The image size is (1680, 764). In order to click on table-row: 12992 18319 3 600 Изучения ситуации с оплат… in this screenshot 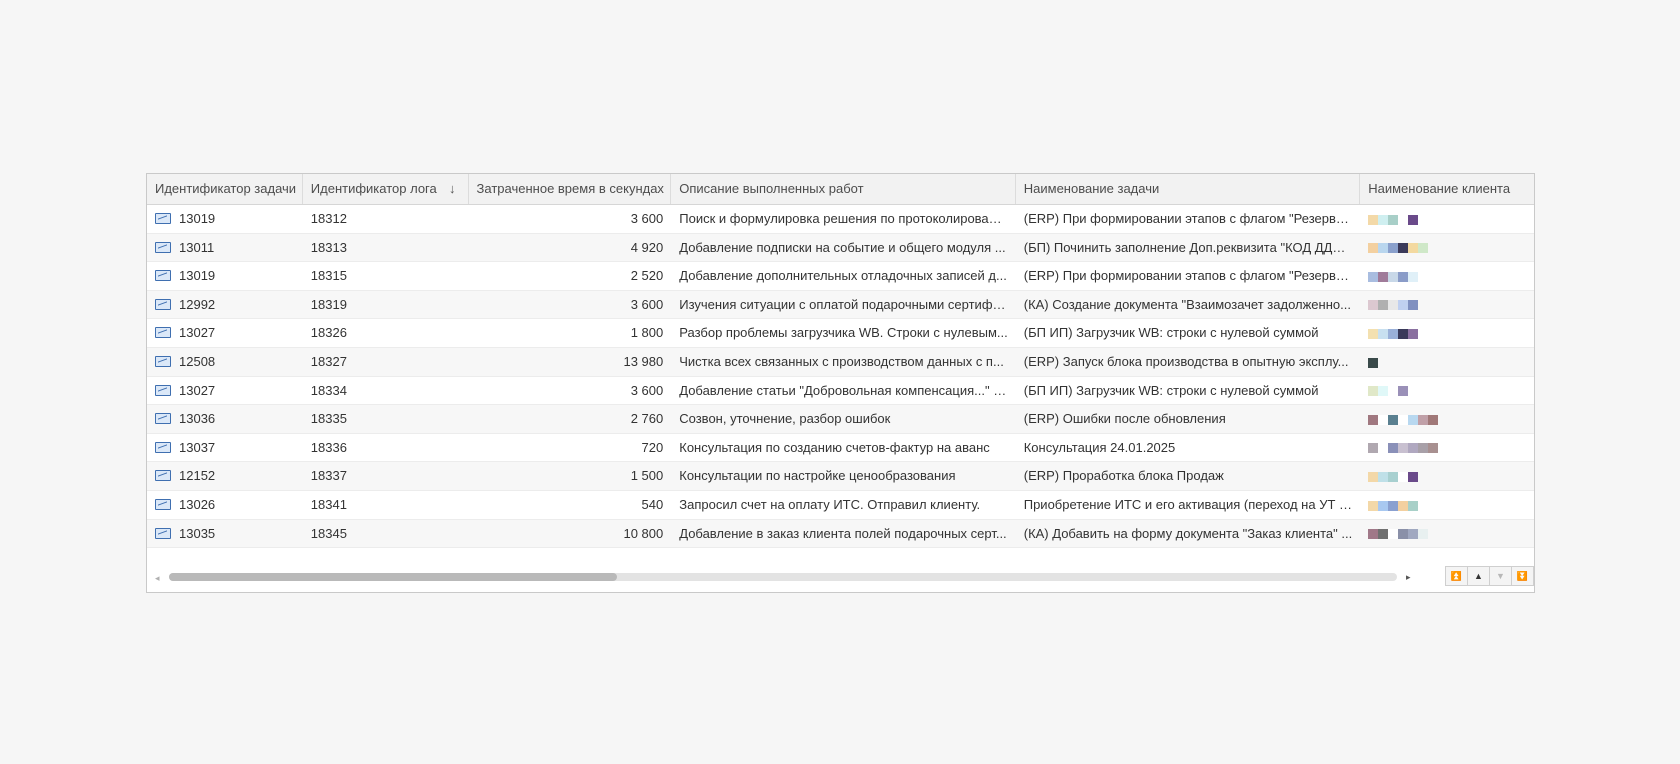, I will do `click(840, 305)`.